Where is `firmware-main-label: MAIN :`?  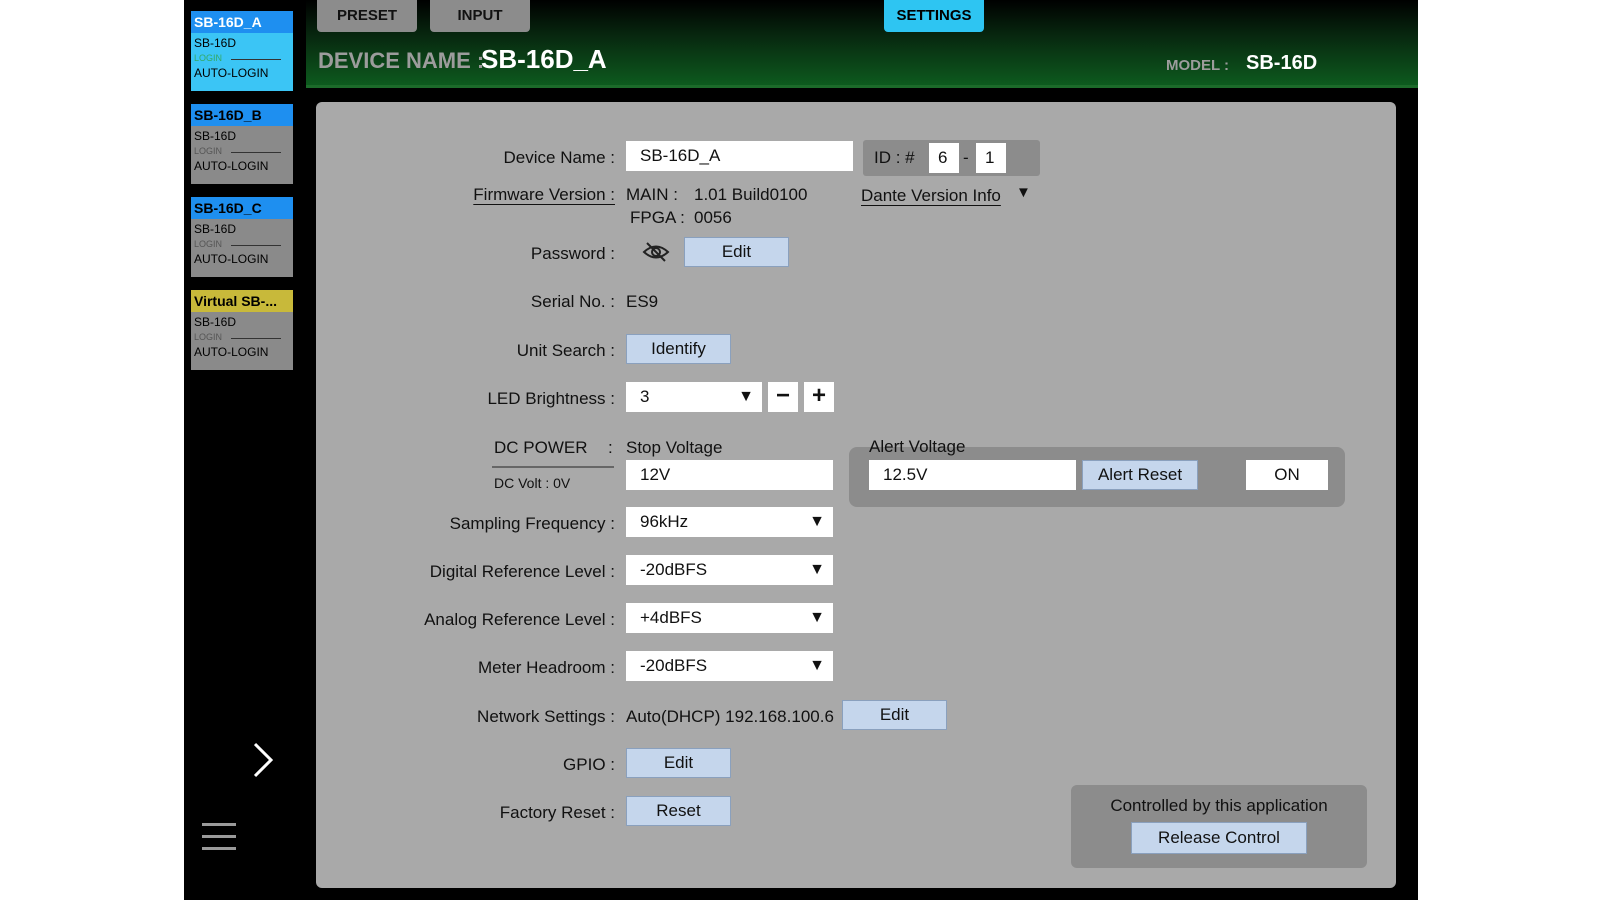
firmware-main-label: MAIN : is located at coordinates (652, 194).